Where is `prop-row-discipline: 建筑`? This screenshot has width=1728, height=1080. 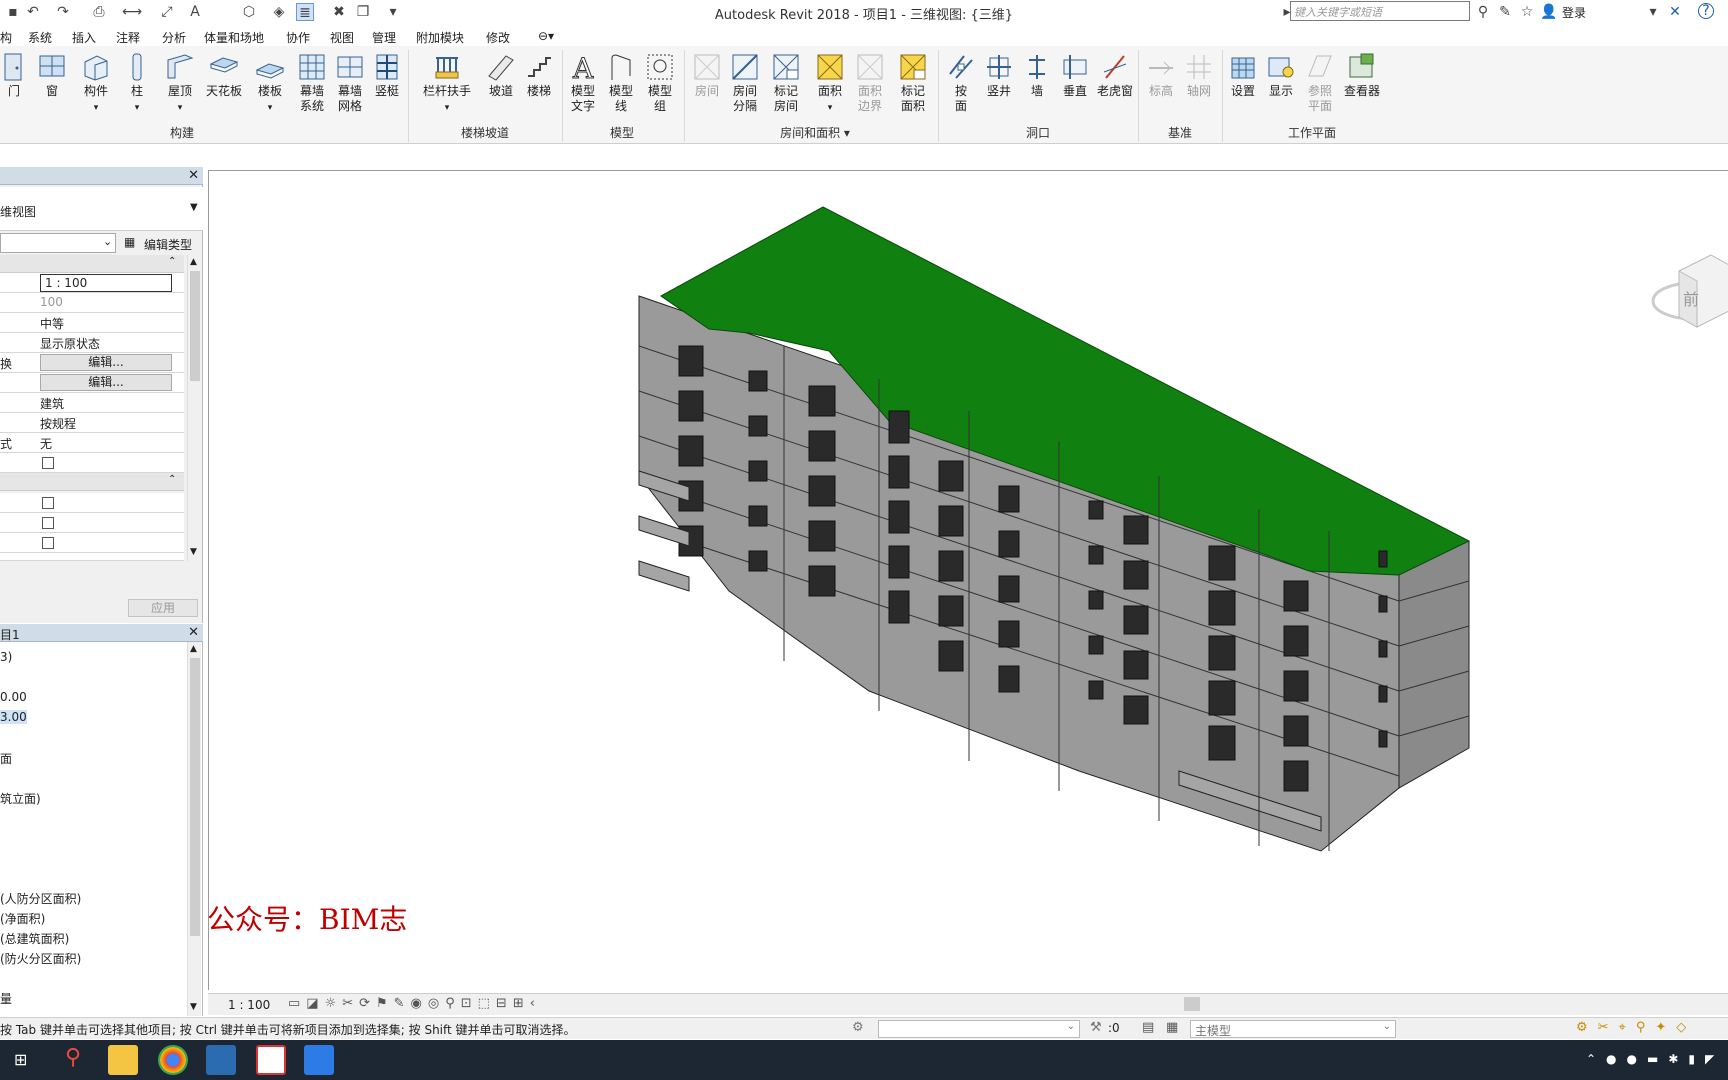 prop-row-discipline: 建筑 is located at coordinates (92, 403).